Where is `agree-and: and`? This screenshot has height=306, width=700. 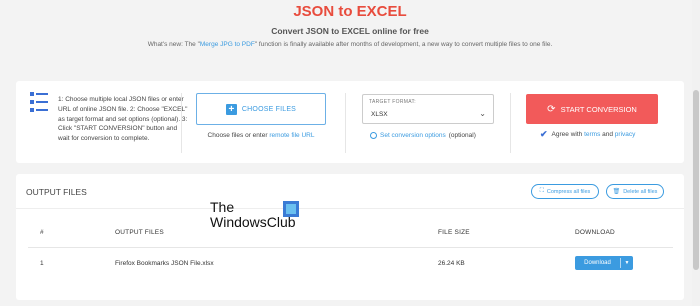 agree-and: and is located at coordinates (607, 134).